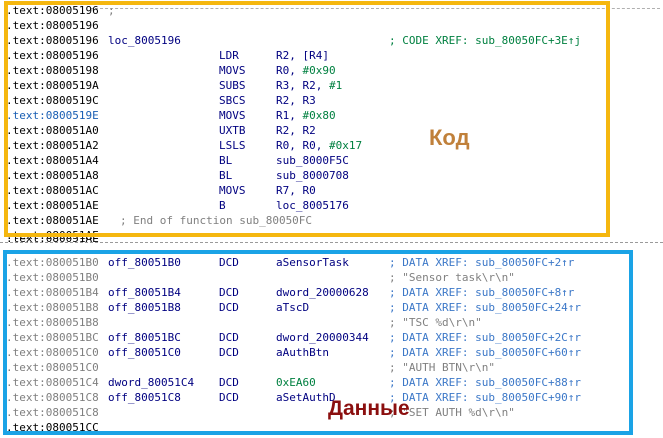 The height and width of the screenshot is (438, 663). Describe the element at coordinates (449, 138) in the screenshot. I see `code-region-label: Код` at that location.